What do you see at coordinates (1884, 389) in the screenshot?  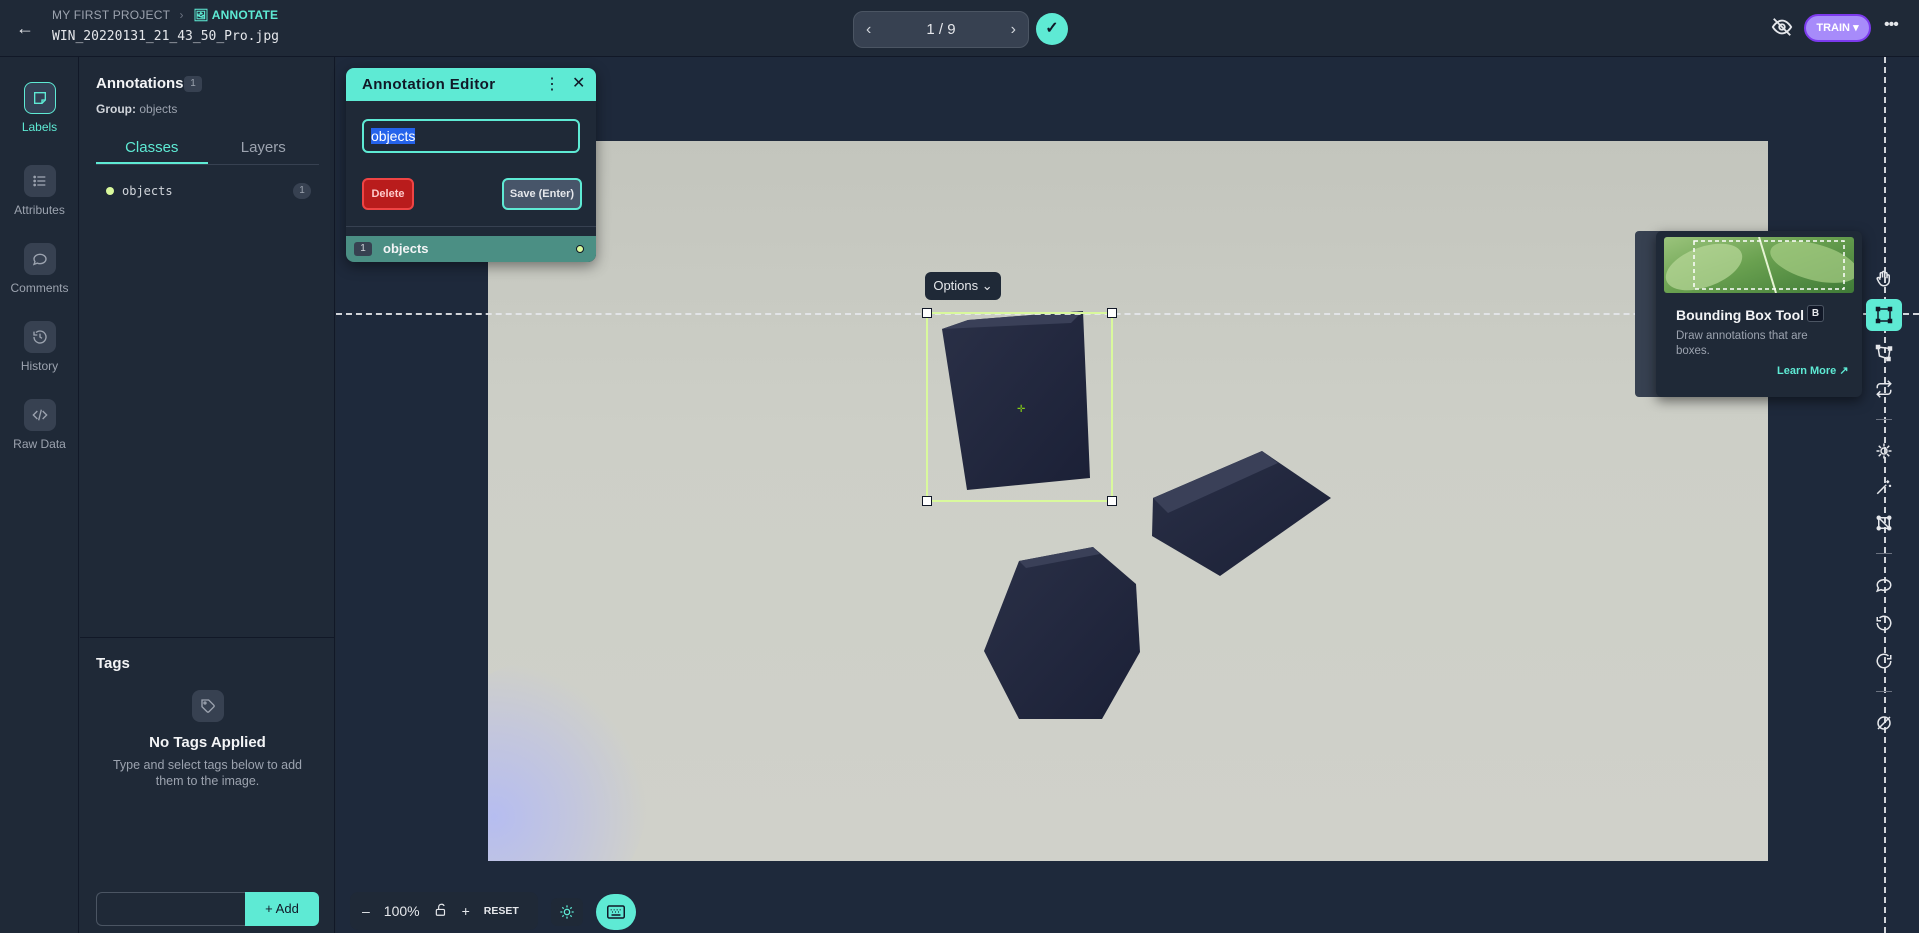 I see `convert-tool-icon` at bounding box center [1884, 389].